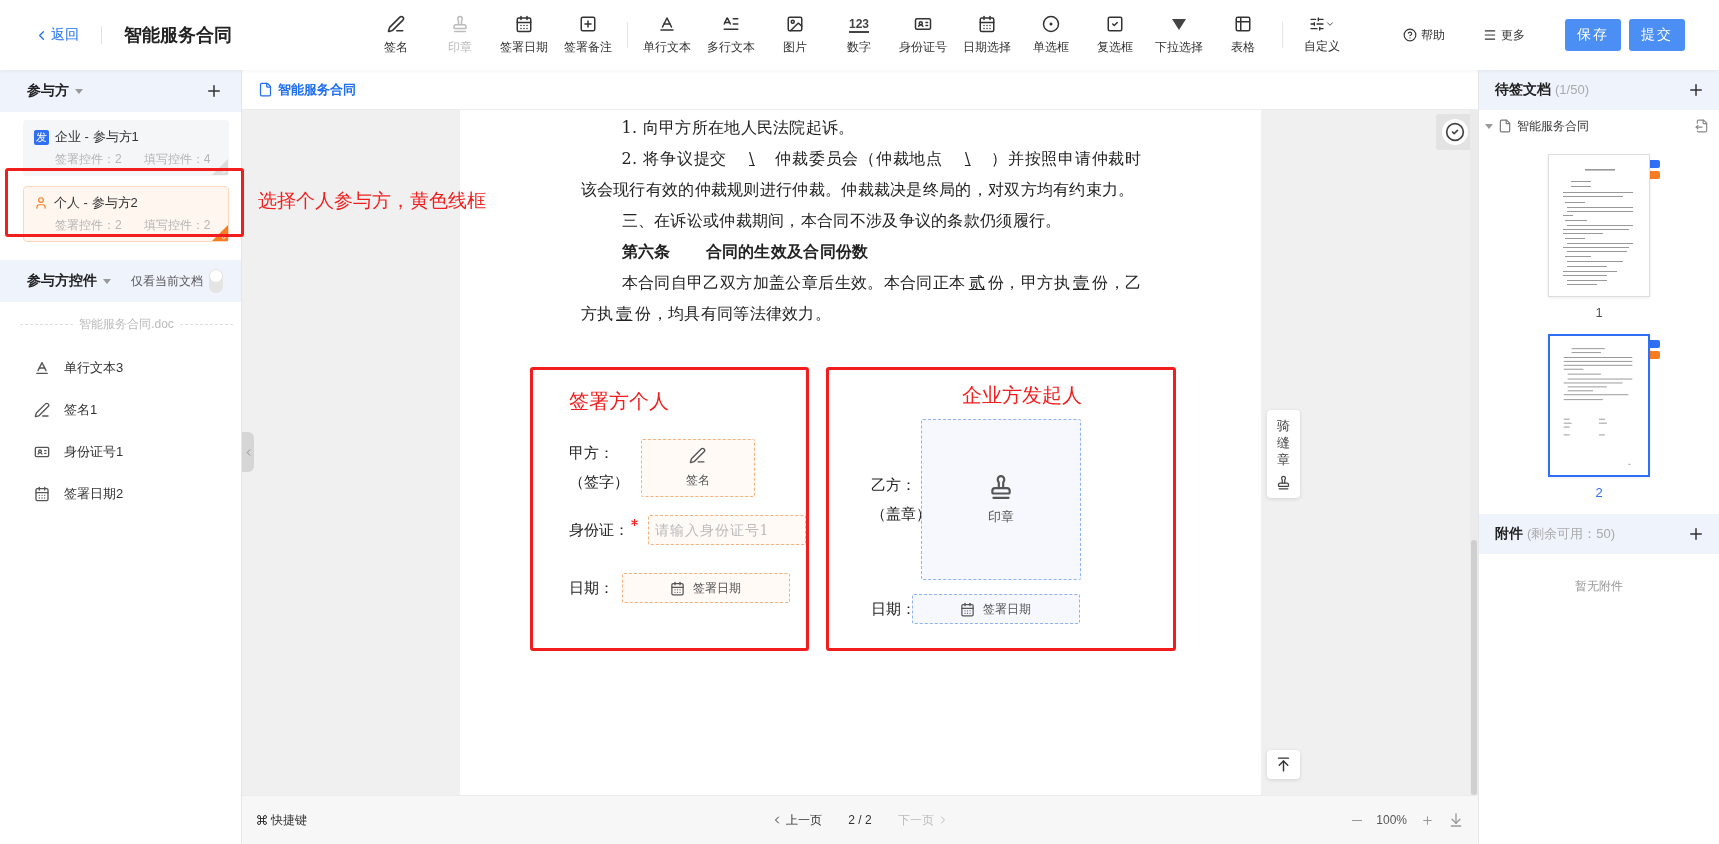 The height and width of the screenshot is (844, 1719). Describe the element at coordinates (1427, 820) in the screenshot. I see `zoom-in-button` at that location.